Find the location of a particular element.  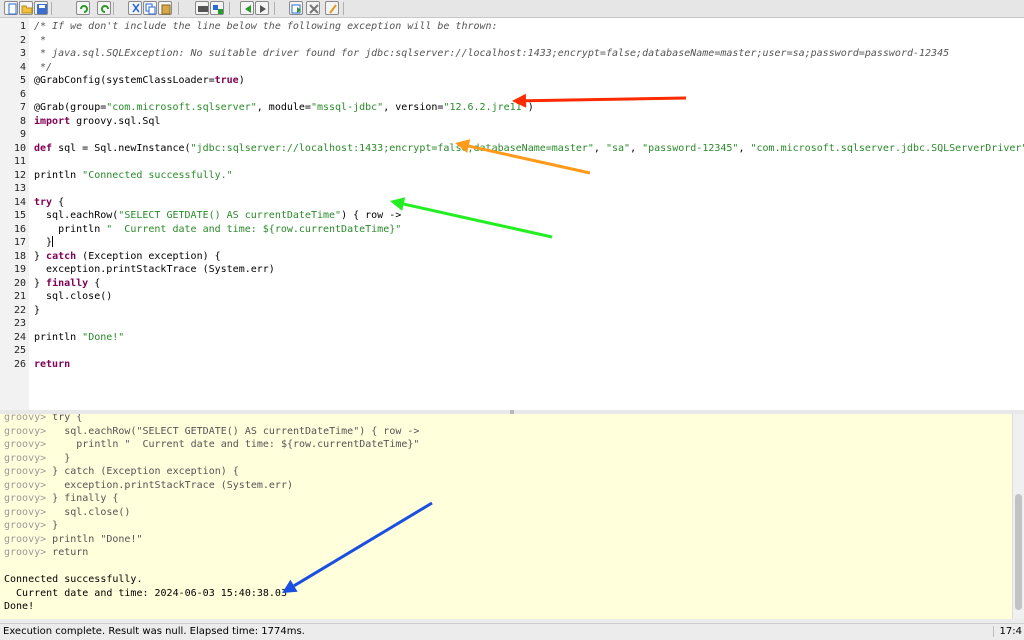

green-arrow-shaft is located at coordinates (478, 220).